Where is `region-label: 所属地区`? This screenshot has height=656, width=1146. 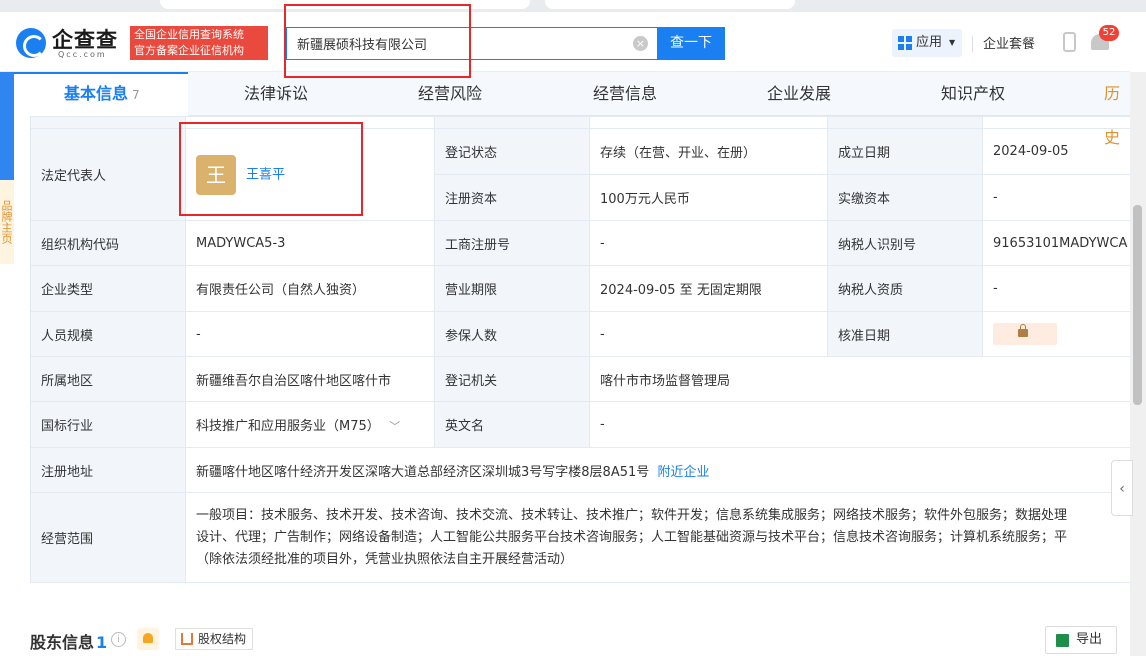
region-label: 所属地区 is located at coordinates (108, 379).